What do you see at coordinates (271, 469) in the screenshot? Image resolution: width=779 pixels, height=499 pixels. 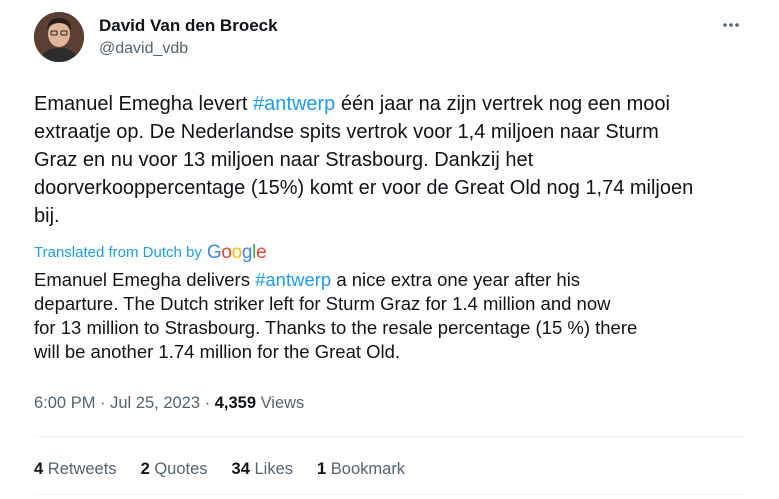 I see `likes-label: Likes` at bounding box center [271, 469].